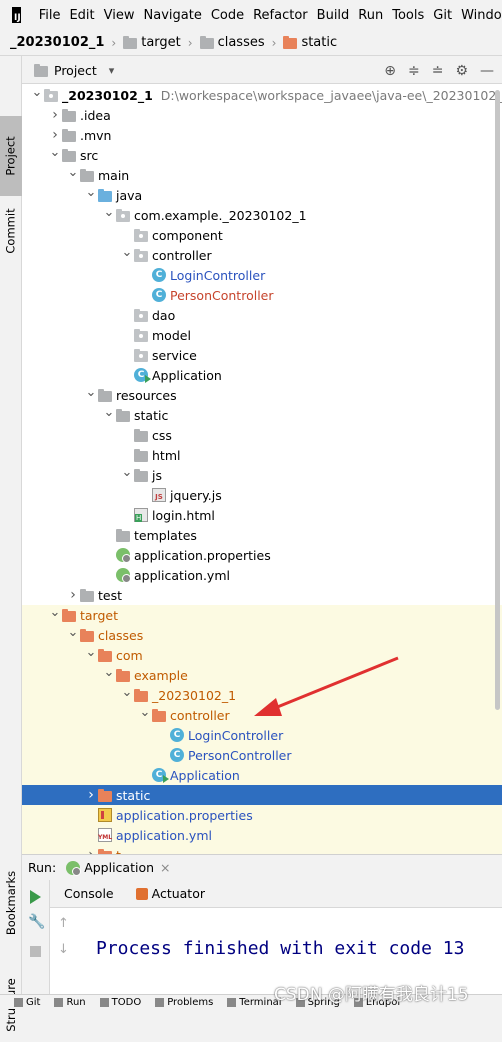  I want to click on breadcrumb-item: classes, so click(232, 42).